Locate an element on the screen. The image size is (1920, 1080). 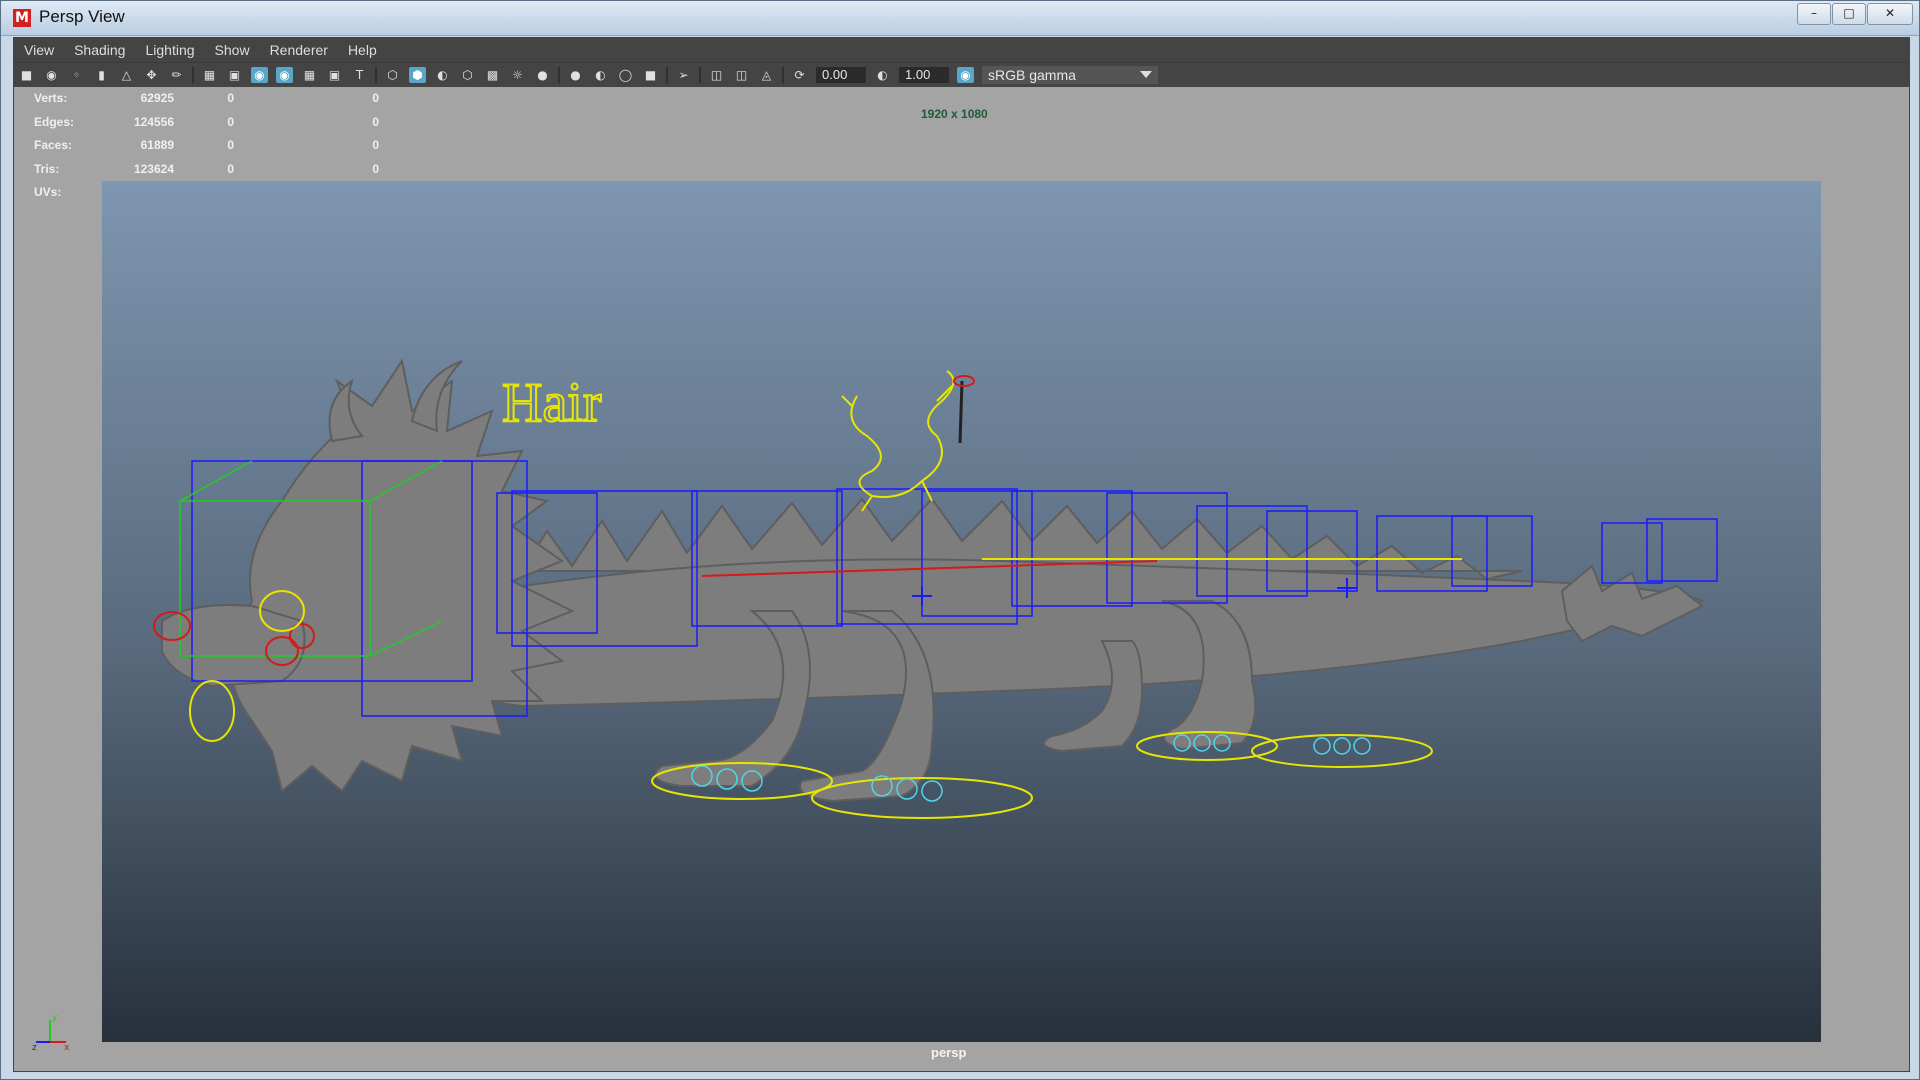
grease-pencil-icon: ✏ is located at coordinates (176, 75).